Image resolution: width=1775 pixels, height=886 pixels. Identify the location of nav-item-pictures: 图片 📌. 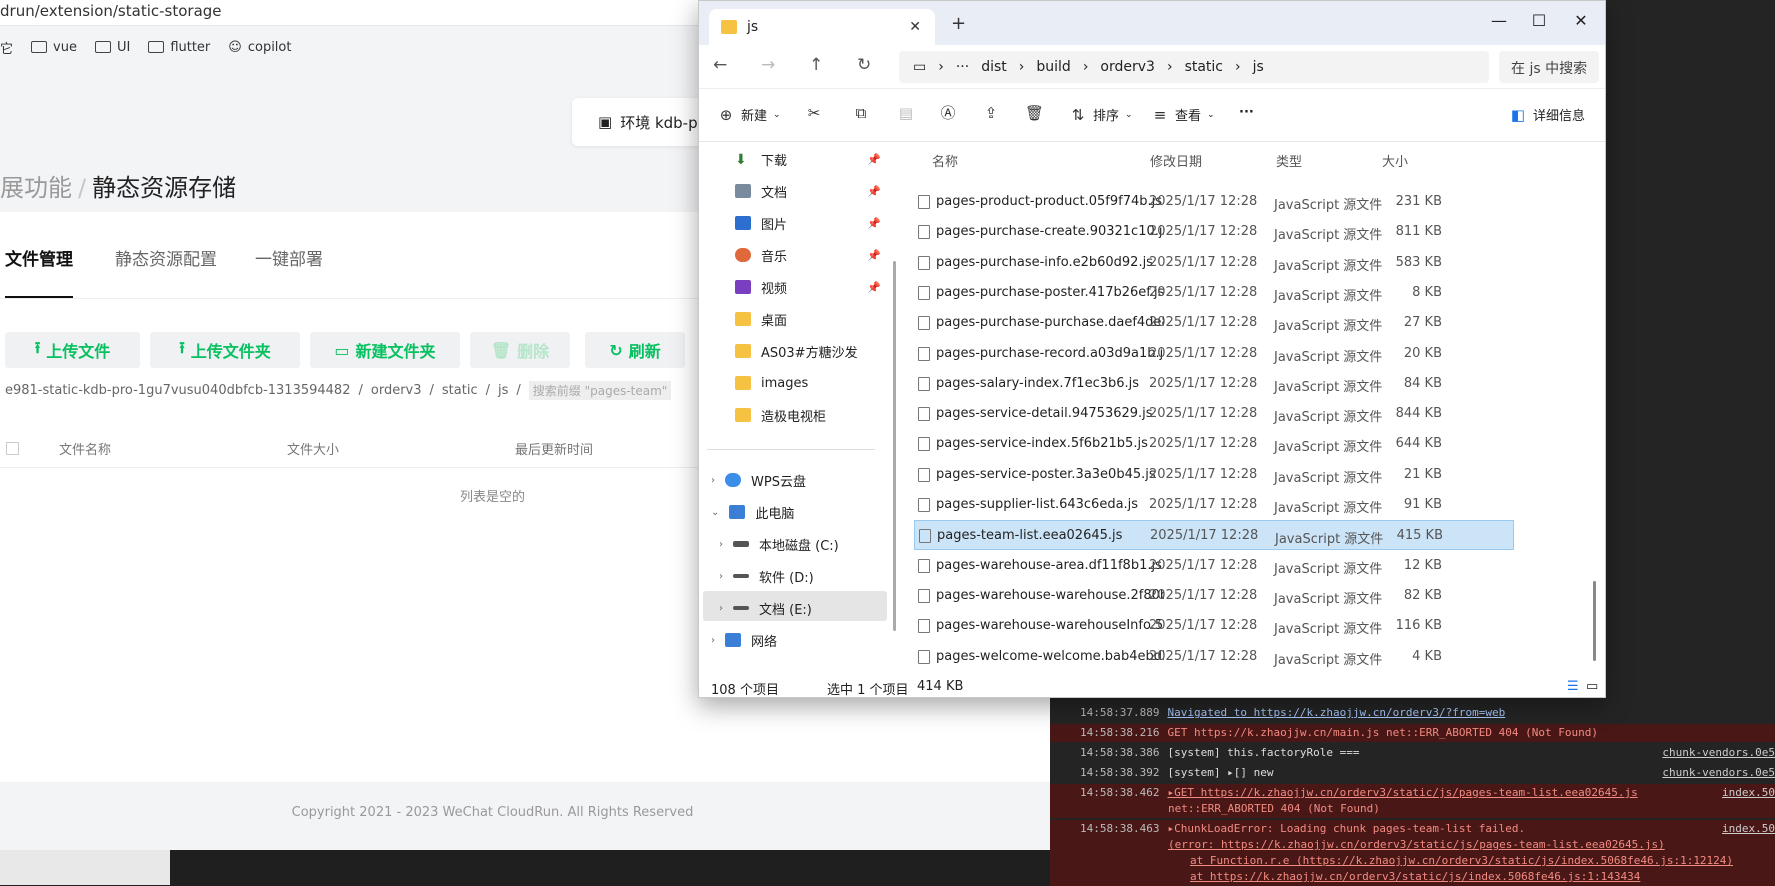
(808, 223).